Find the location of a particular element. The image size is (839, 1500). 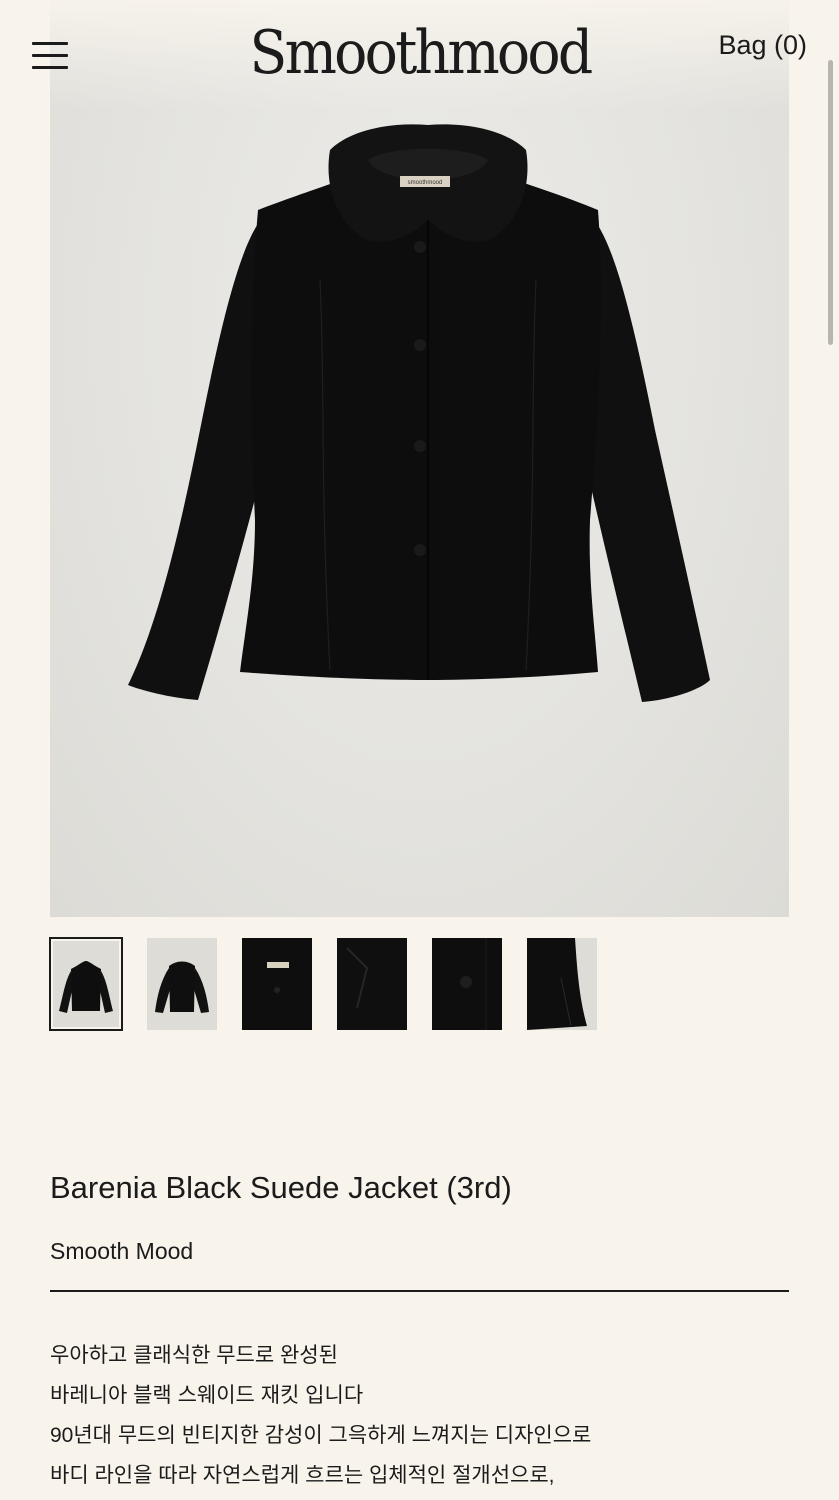

thumbnail-full-side is located at coordinates (182, 984).